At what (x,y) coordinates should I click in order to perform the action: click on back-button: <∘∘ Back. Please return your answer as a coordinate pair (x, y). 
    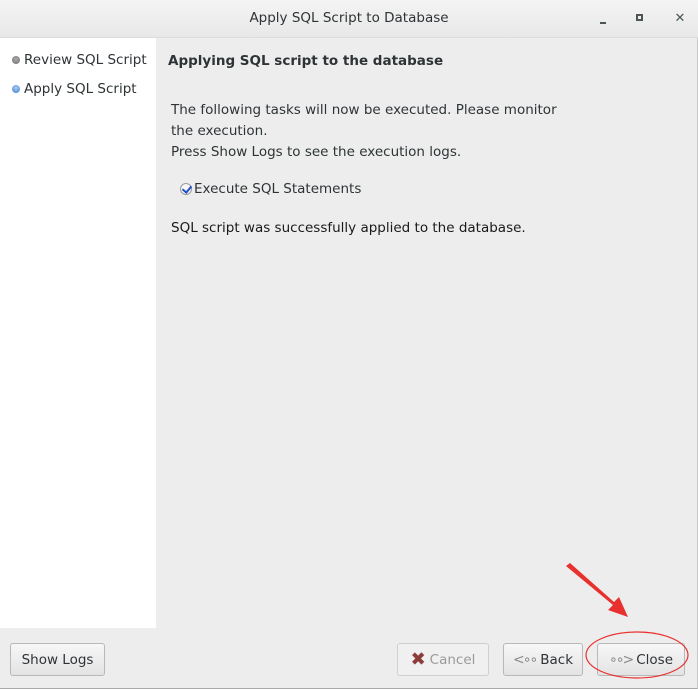
    Looking at the image, I should click on (543, 659).